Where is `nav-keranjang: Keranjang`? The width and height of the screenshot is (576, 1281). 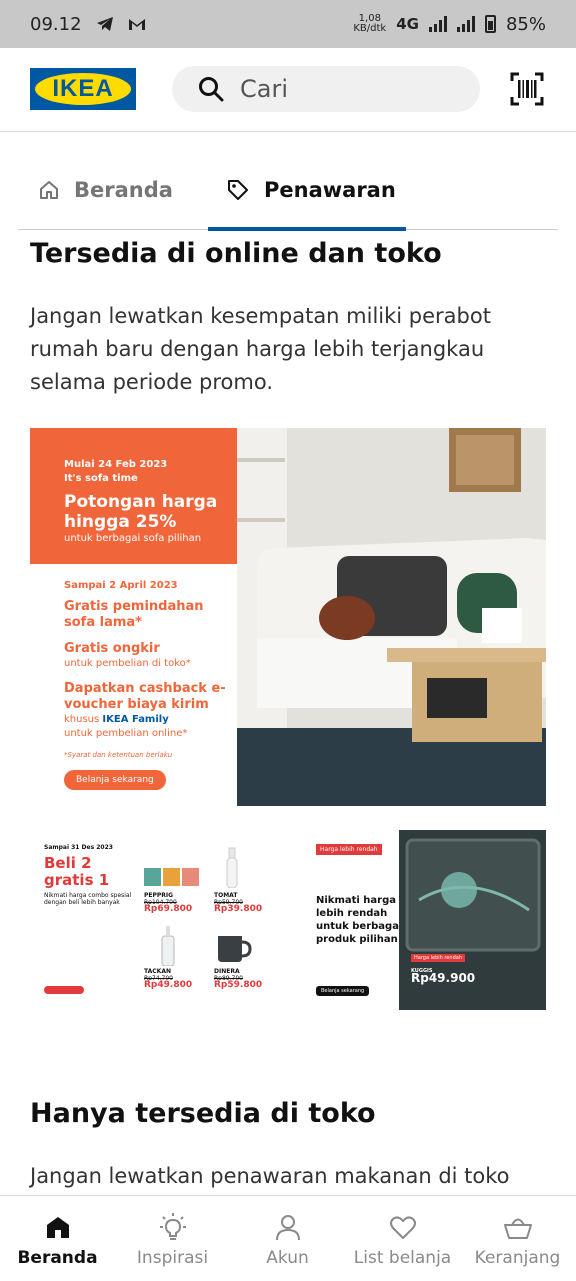
nav-keranjang: Keranjang is located at coordinates (517, 1238).